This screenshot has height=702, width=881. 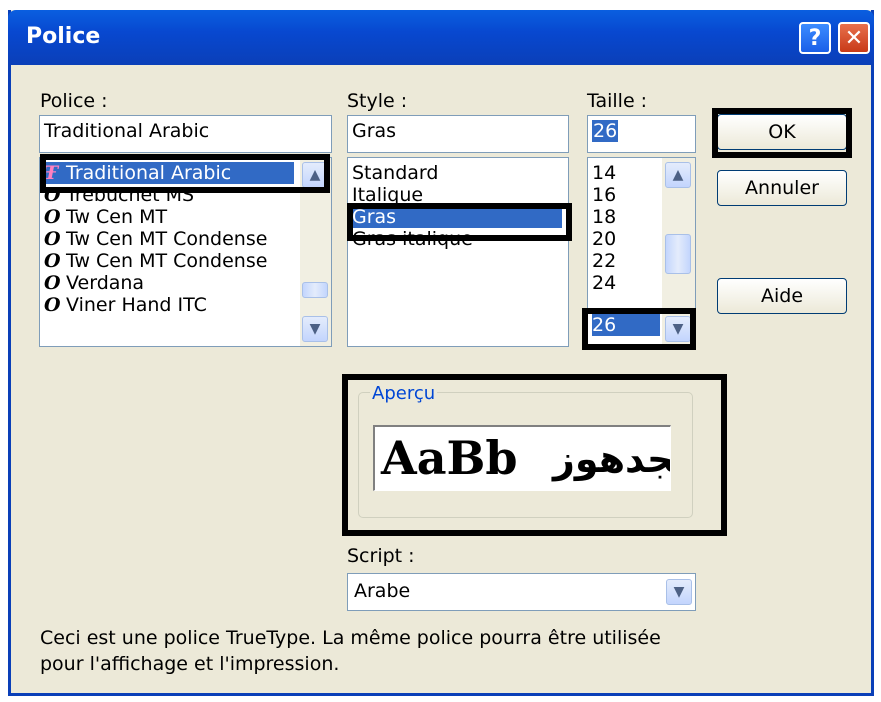 What do you see at coordinates (782, 188) in the screenshot?
I see `cancel-button: Annuler` at bounding box center [782, 188].